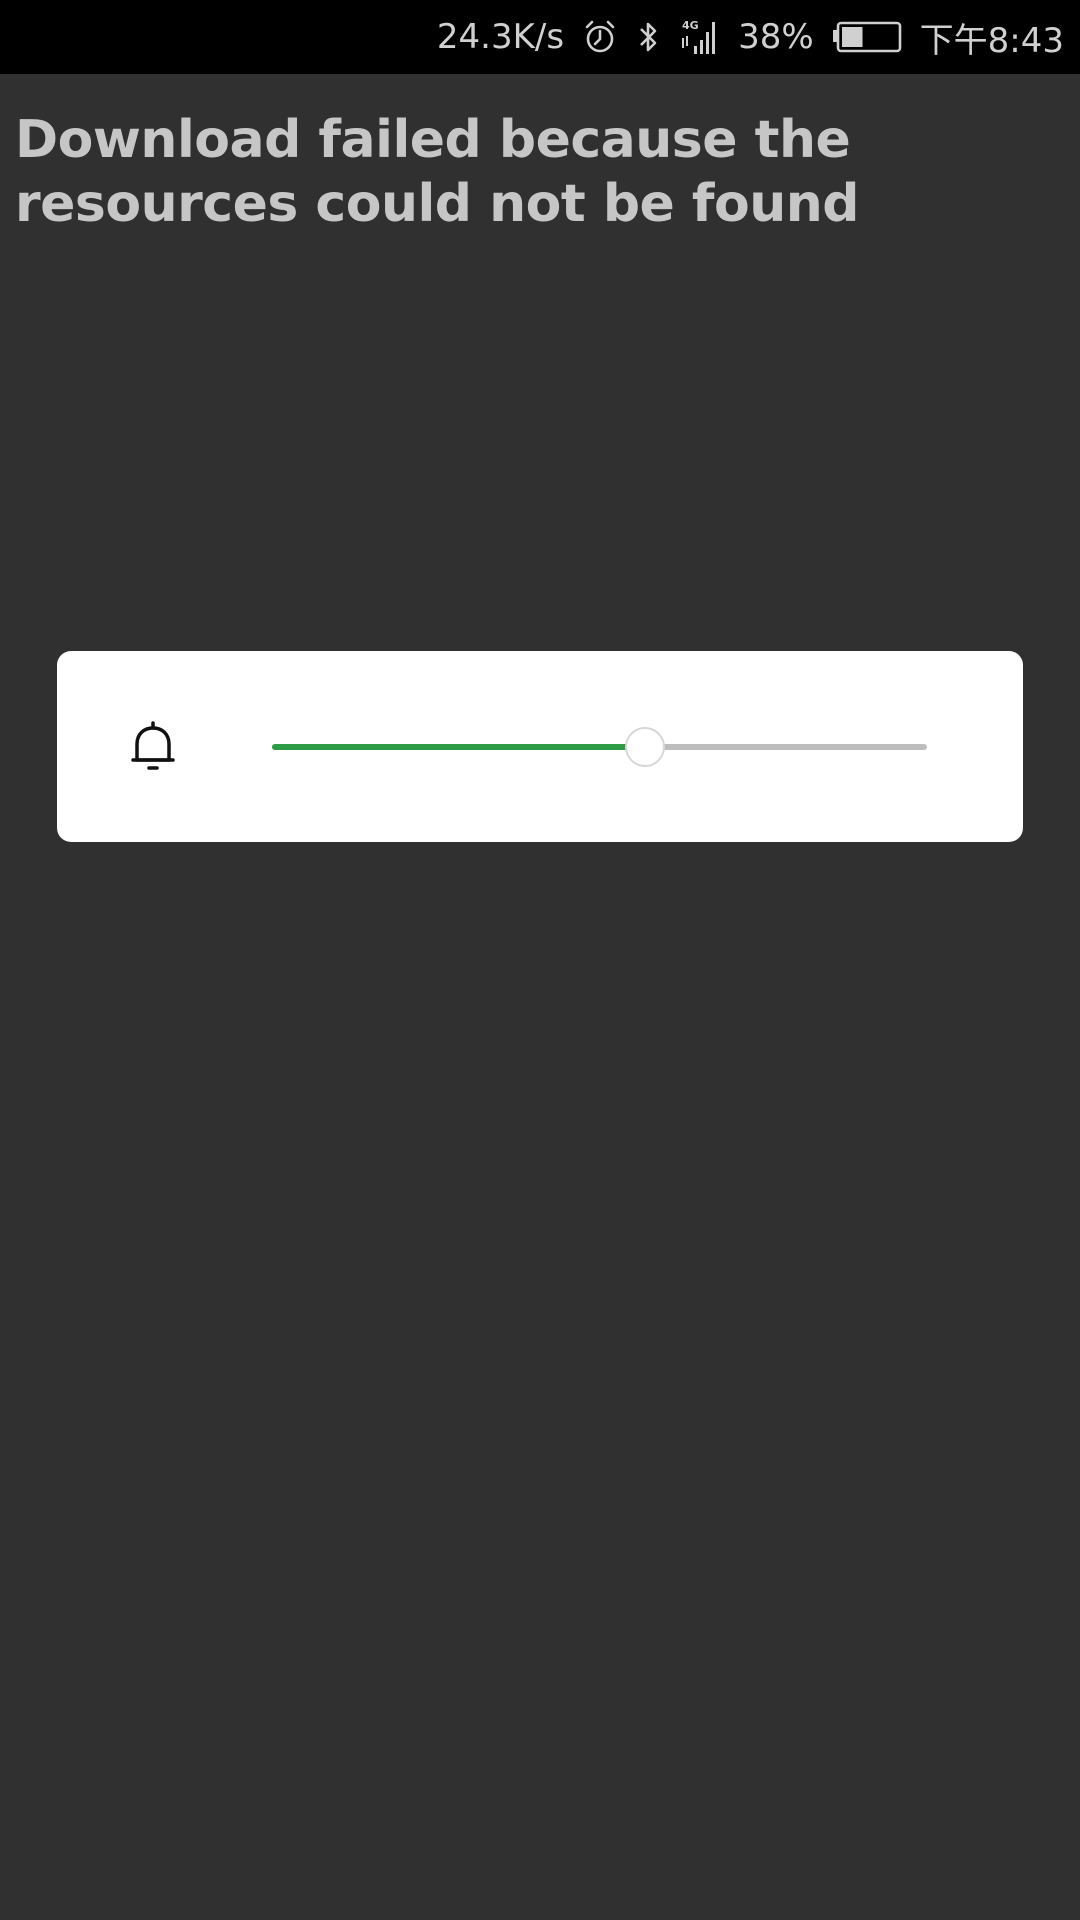 This screenshot has width=1080, height=1920. I want to click on slider-fill, so click(459, 747).